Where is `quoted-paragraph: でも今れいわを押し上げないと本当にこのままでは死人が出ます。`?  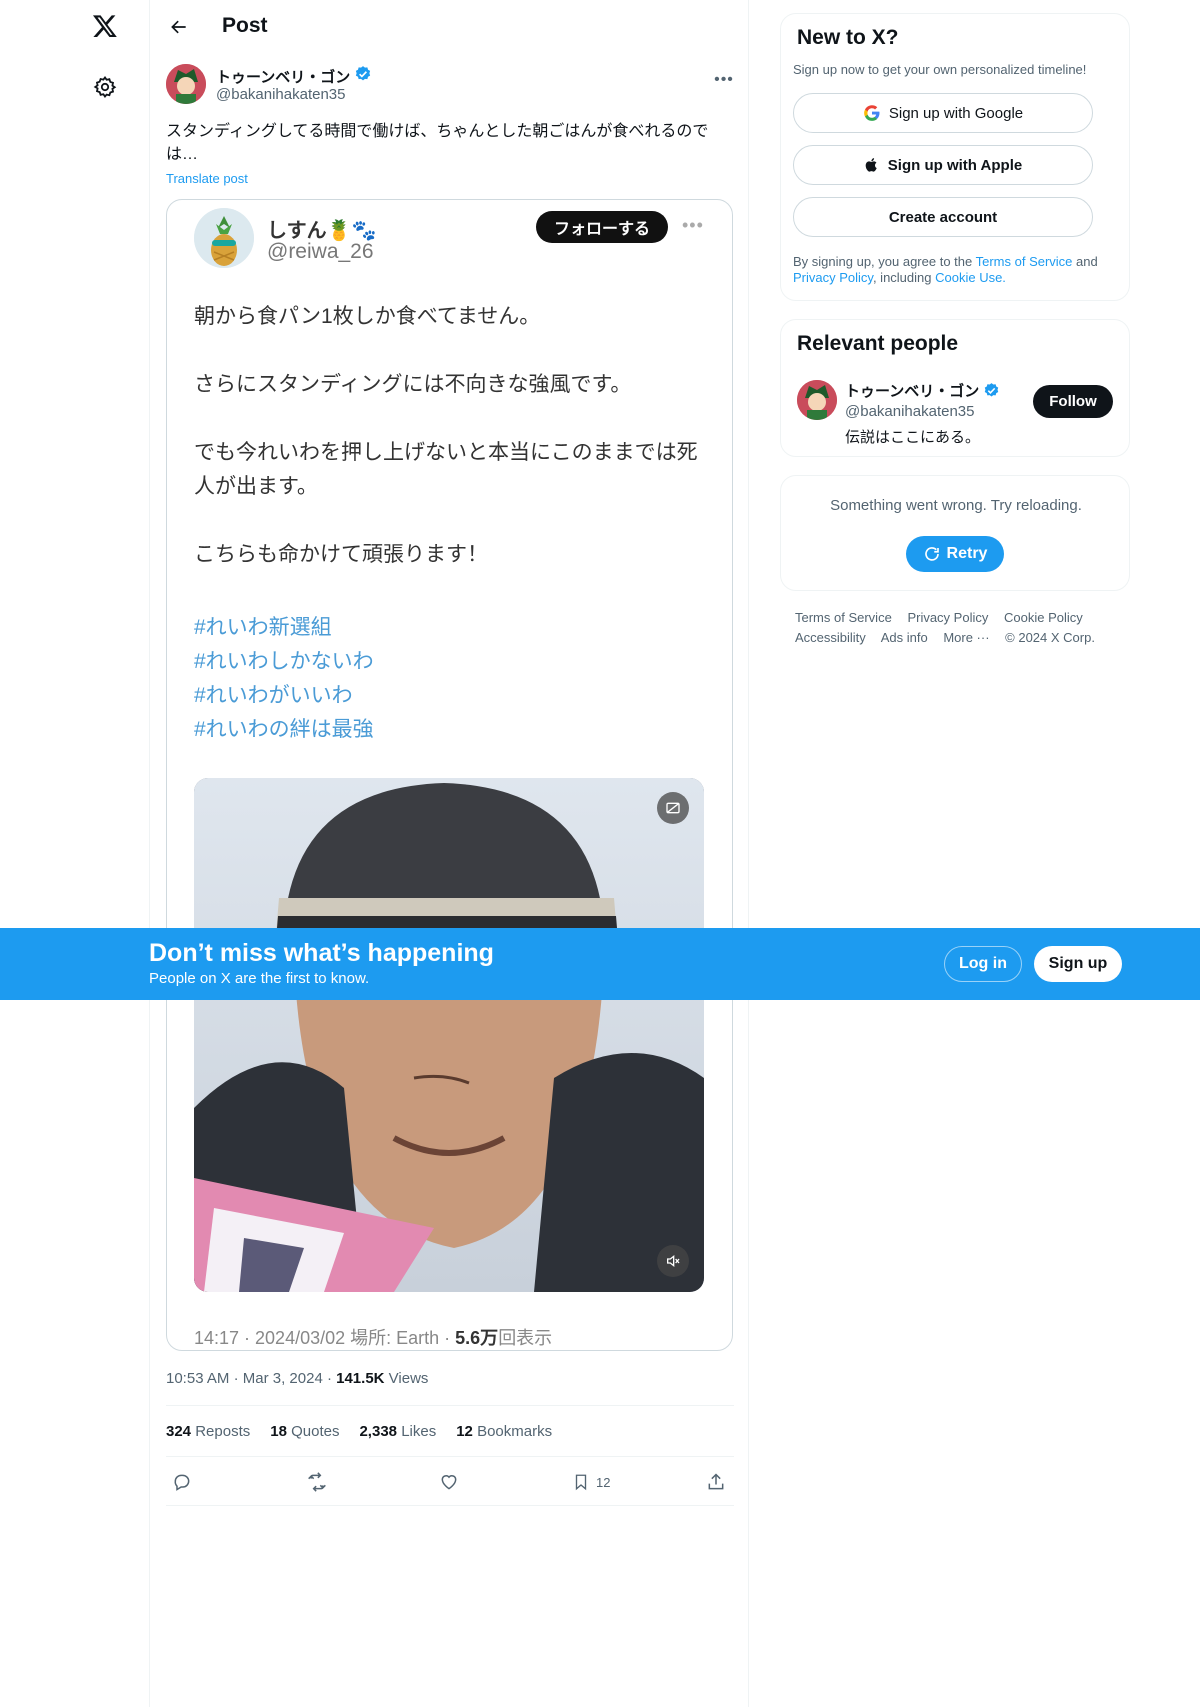 quoted-paragraph: でも今れいわを押し上げないと本当にこのままでは死人が出ます。 is located at coordinates (446, 469).